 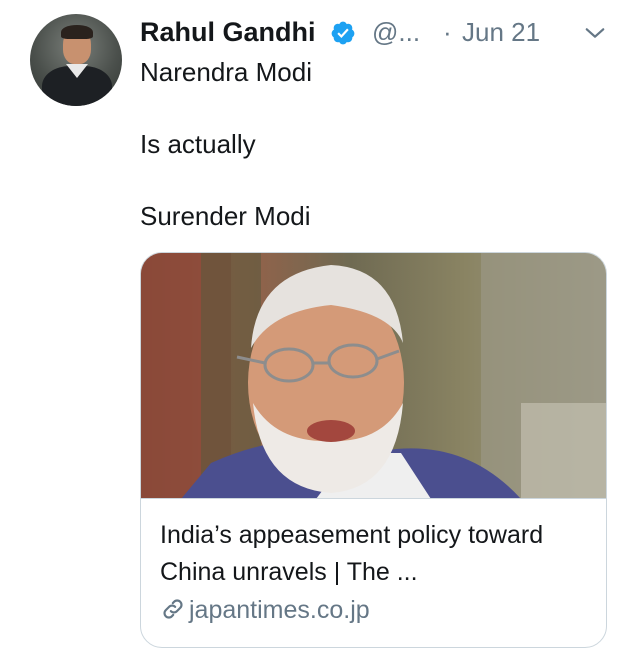 I want to click on tweet-date: Jun 21, so click(x=501, y=32).